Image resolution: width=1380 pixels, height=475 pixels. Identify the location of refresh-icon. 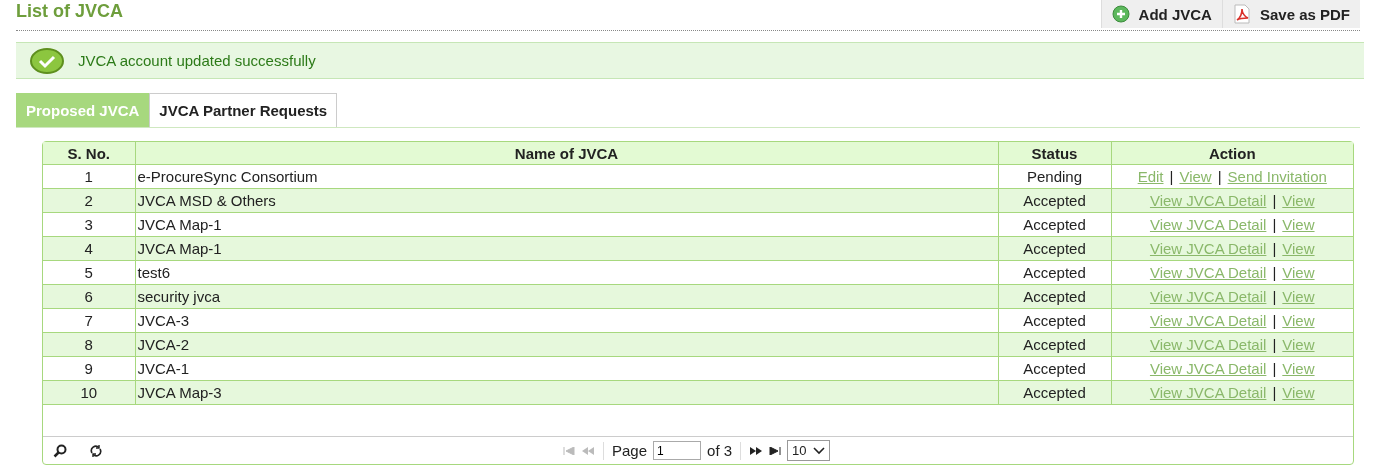
(96, 450).